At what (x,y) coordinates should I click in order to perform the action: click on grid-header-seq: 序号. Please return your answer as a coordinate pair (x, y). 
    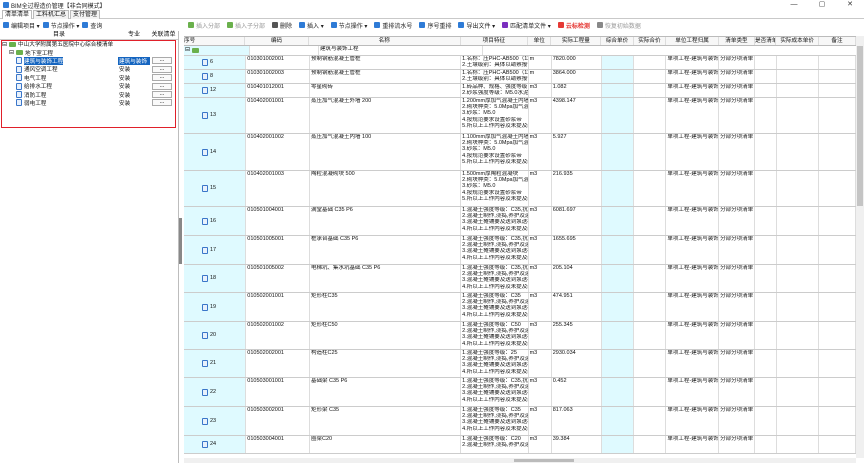
    Looking at the image, I should click on (215, 41).